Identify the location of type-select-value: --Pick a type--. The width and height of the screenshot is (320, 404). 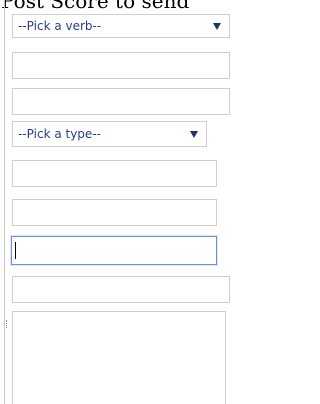
(59, 134).